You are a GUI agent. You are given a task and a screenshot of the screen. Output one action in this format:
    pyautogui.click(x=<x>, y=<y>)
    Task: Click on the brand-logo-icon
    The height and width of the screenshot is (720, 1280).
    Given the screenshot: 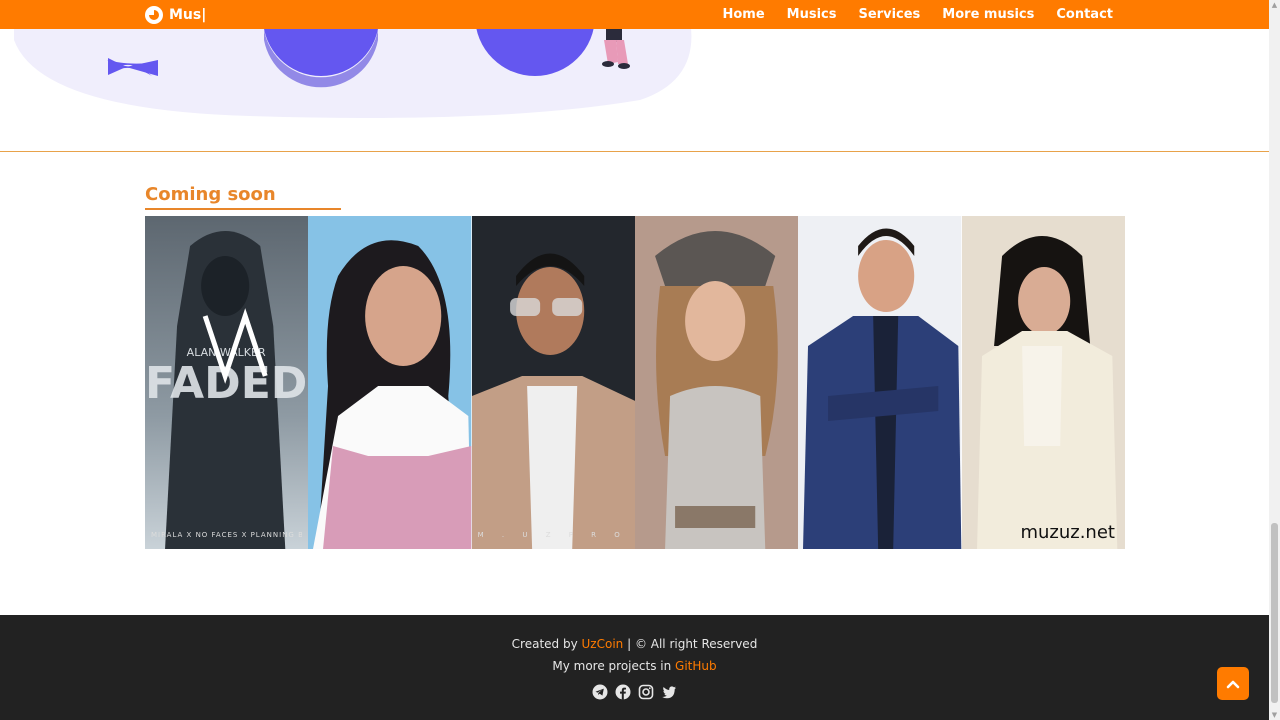 What is the action you would take?
    pyautogui.click(x=154, y=15)
    